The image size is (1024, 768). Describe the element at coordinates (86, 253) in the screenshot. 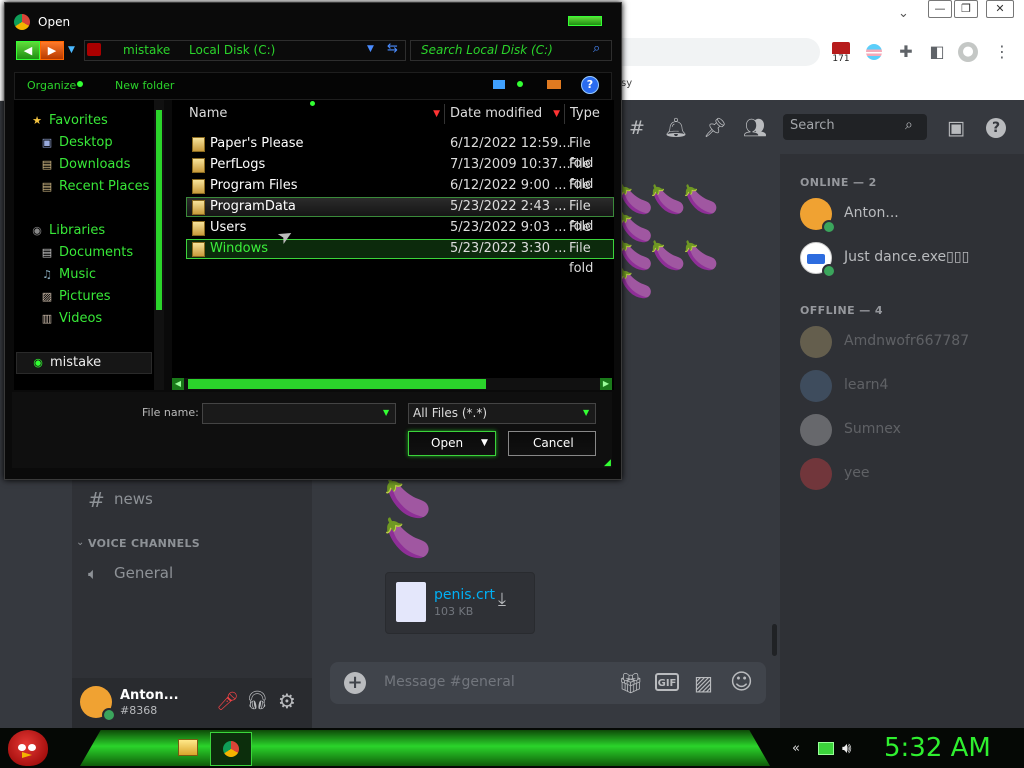

I see `nav-documents: ▤ Documents` at that location.